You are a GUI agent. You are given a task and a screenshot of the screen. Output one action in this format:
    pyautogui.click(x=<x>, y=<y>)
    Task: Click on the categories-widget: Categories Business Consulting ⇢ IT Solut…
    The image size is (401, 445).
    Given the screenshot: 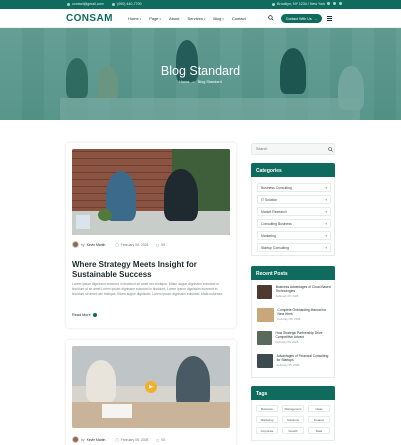 What is the action you would take?
    pyautogui.click(x=293, y=209)
    